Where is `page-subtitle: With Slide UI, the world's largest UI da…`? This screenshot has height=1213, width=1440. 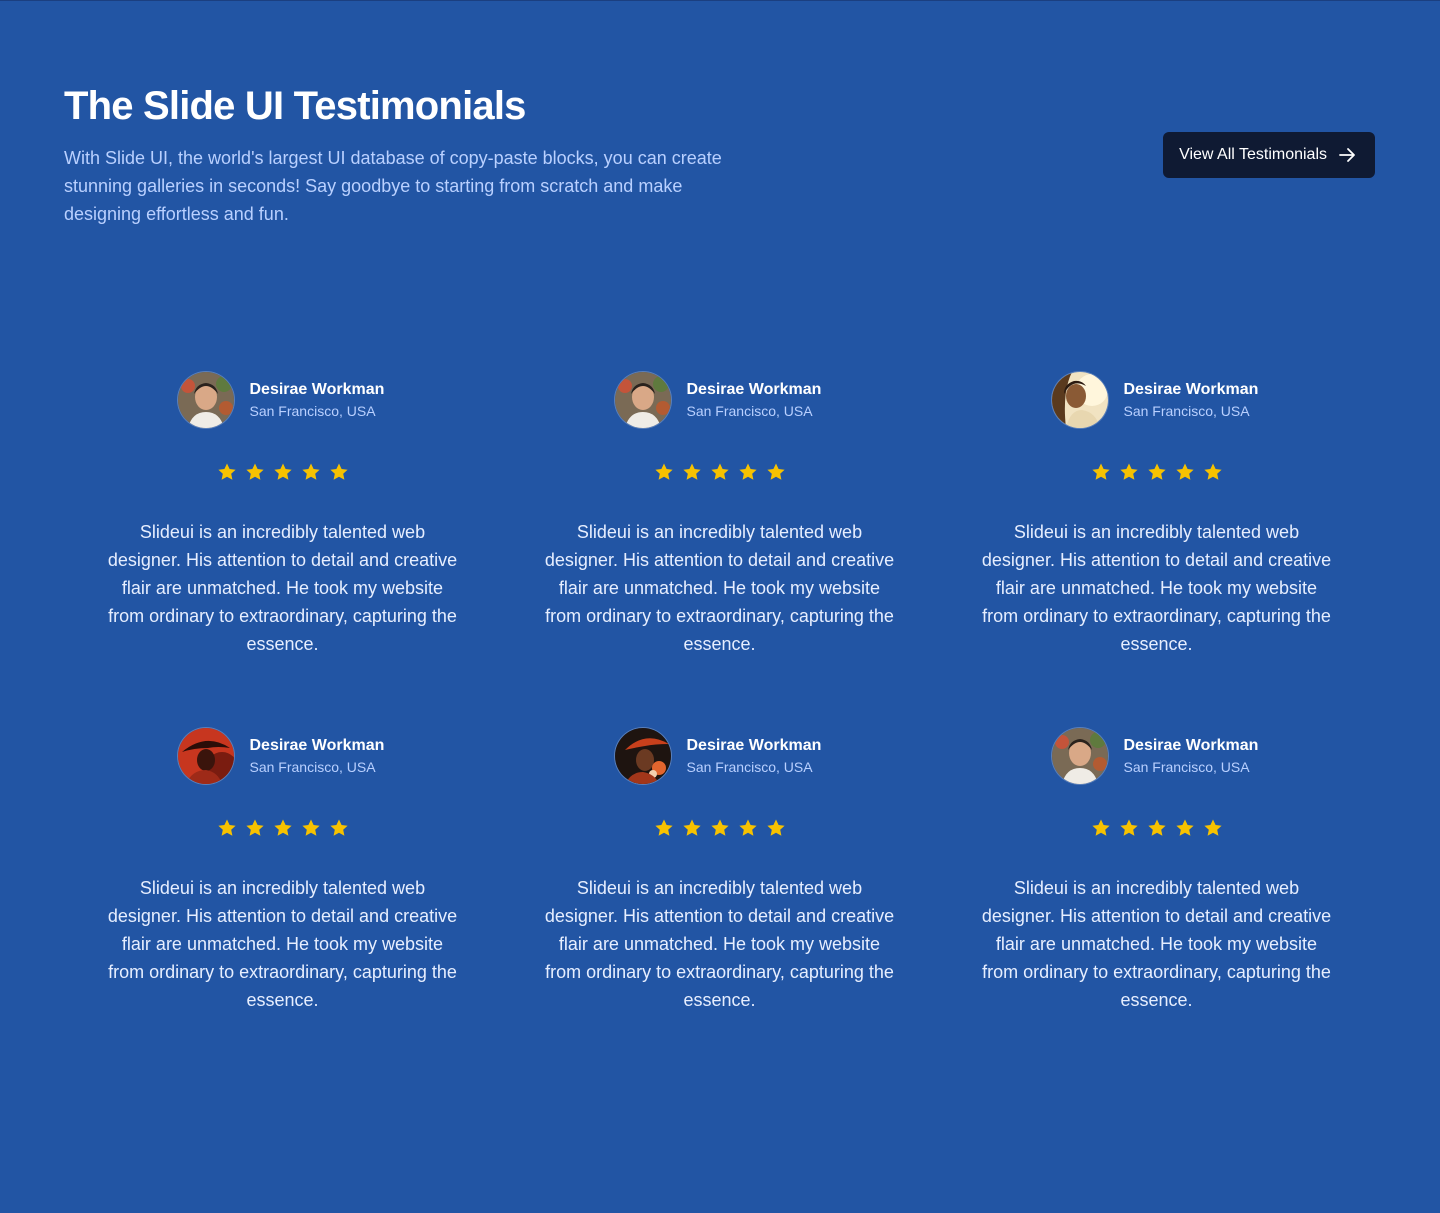
page-subtitle: With Slide UI, the world's largest UI da… is located at coordinates (393, 186).